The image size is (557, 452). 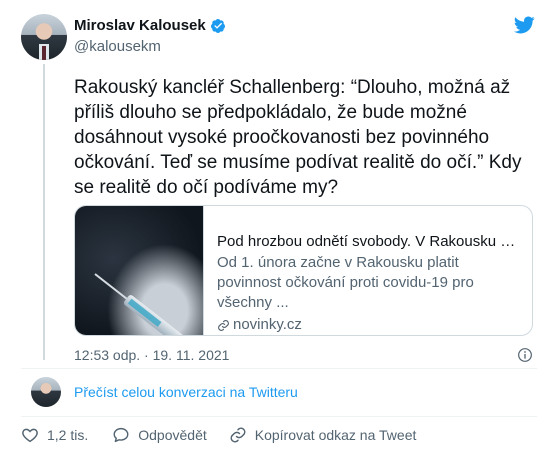 I want to click on thread-line, so click(x=44, y=212).